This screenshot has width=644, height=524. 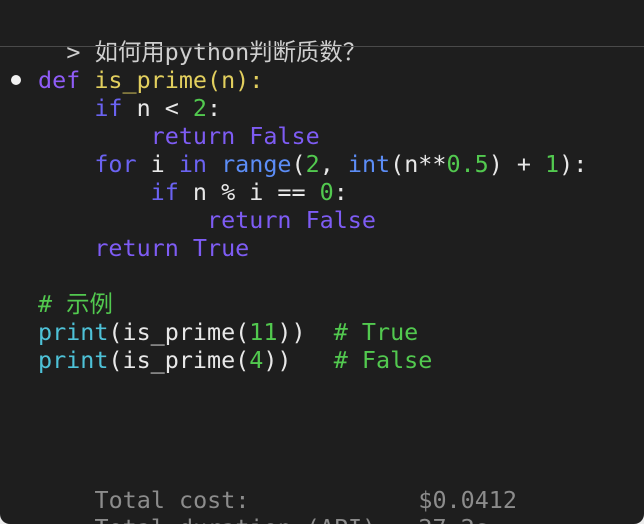 What do you see at coordinates (369, 164) in the screenshot?
I see `code-token: int` at bounding box center [369, 164].